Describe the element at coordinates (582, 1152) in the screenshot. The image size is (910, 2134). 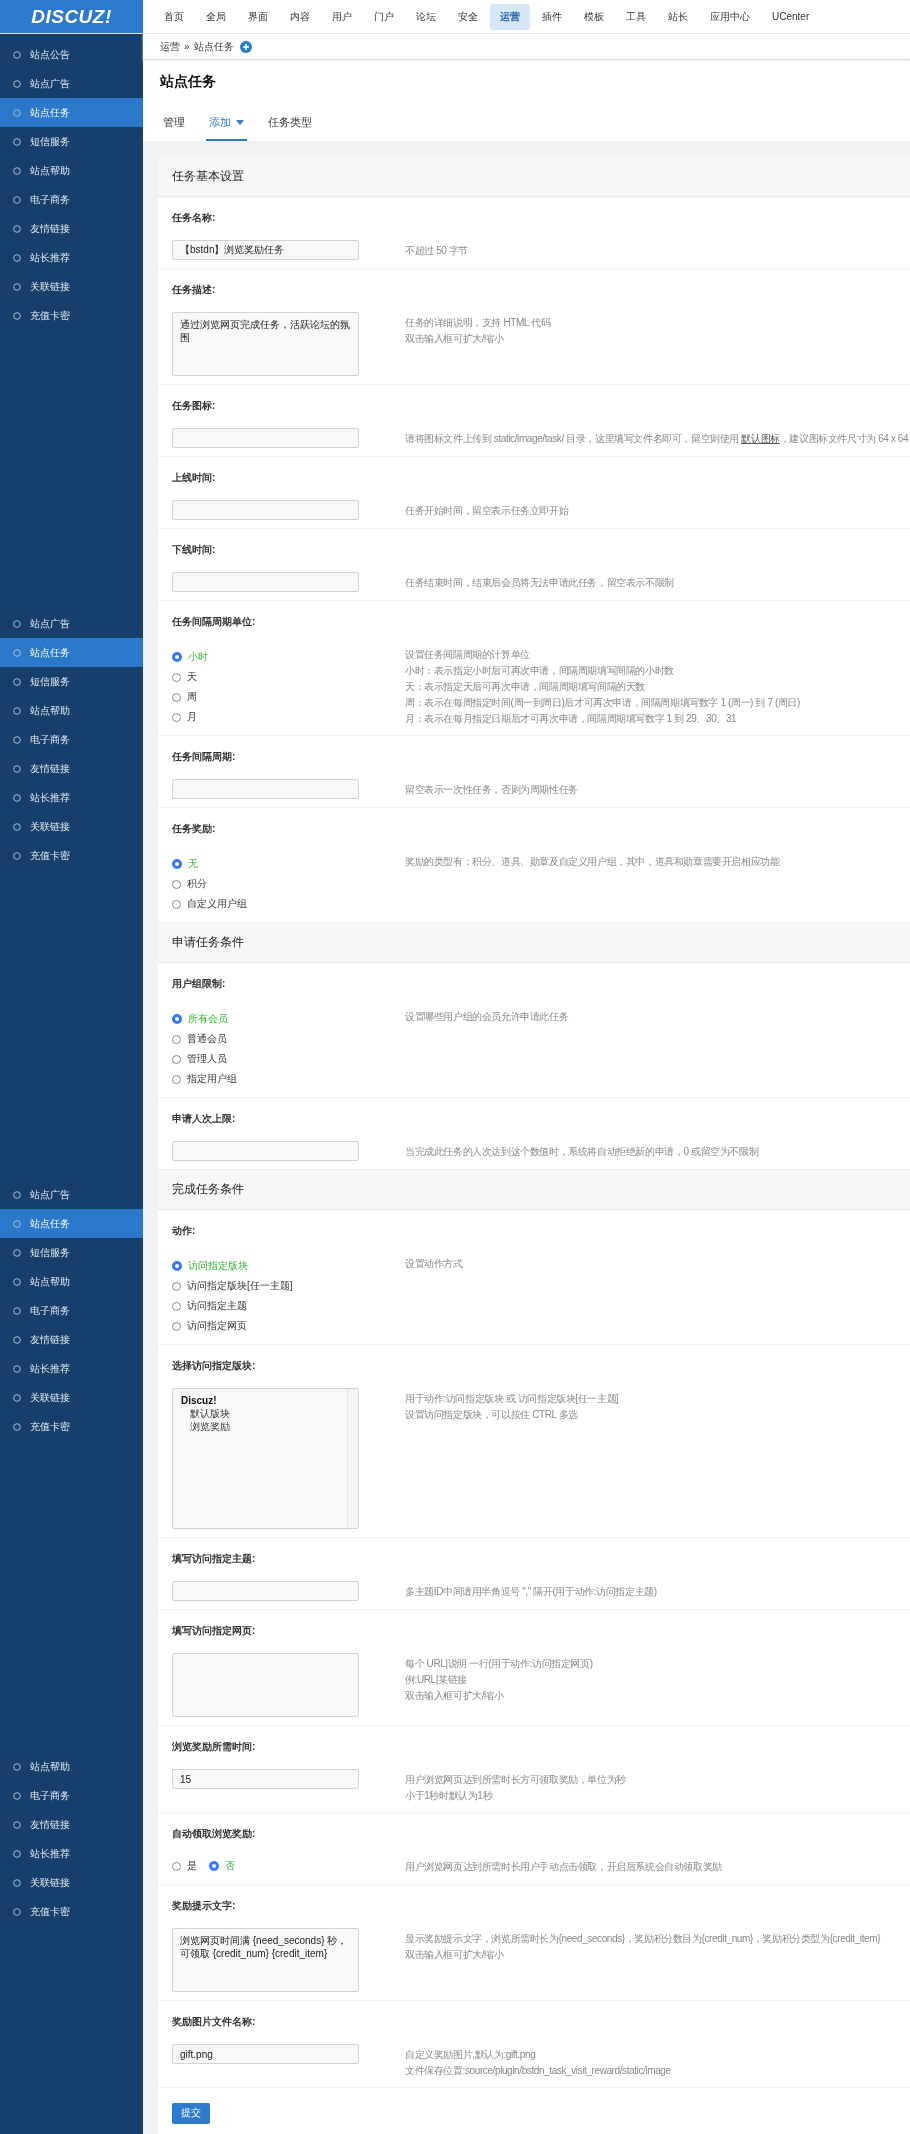
I see `hint-text: 当完成此任务的人次达到这个数值时，系统将自动拒绝新的申请，0 或留空为不限制` at that location.